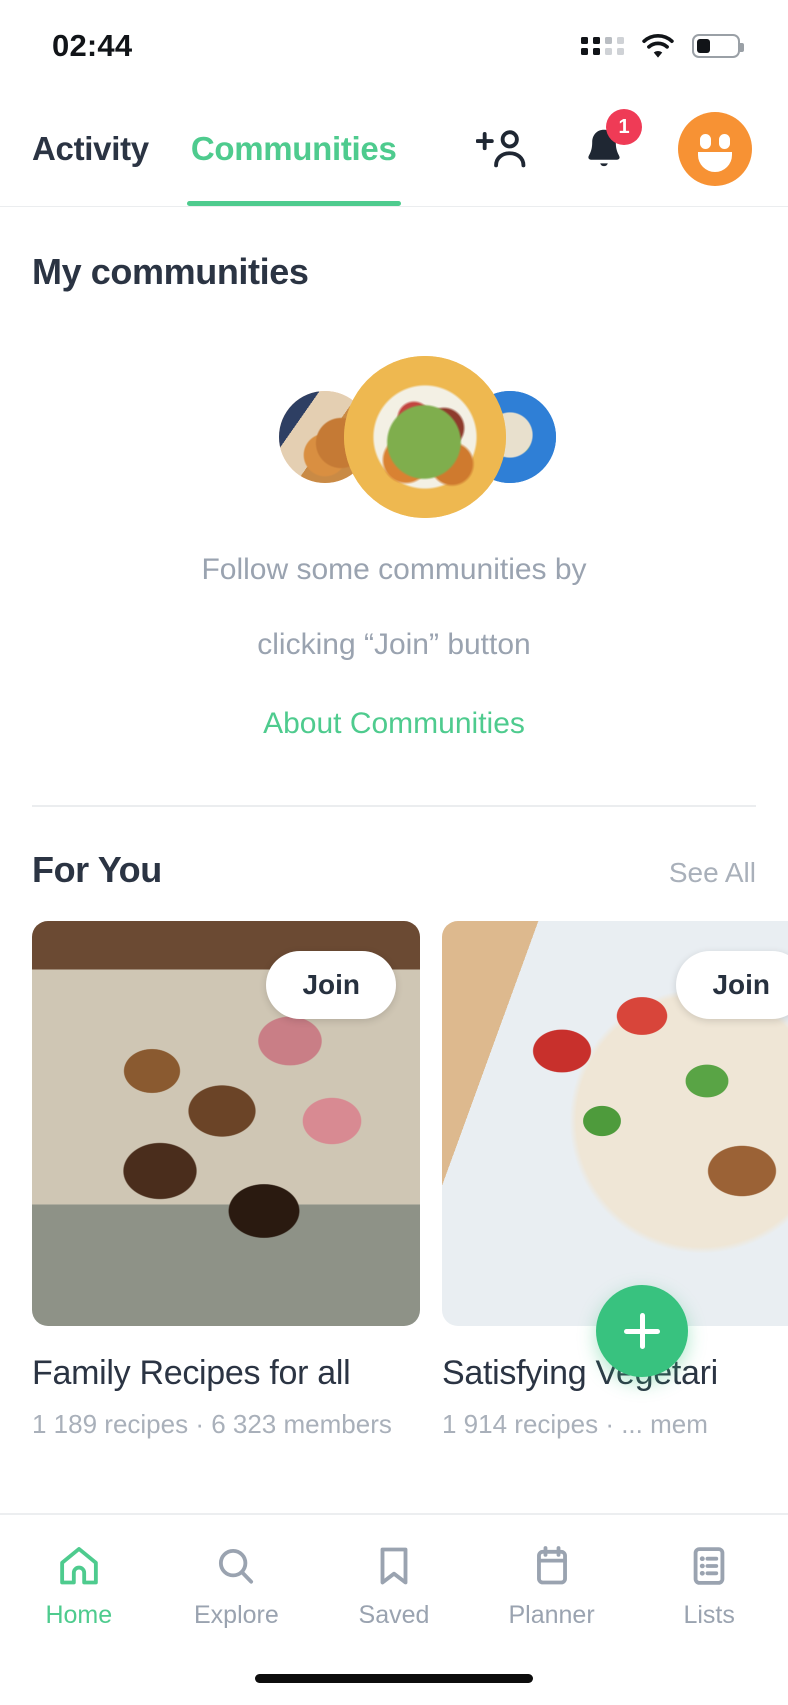  What do you see at coordinates (658, 46) in the screenshot?
I see `wifi-icon` at bounding box center [658, 46].